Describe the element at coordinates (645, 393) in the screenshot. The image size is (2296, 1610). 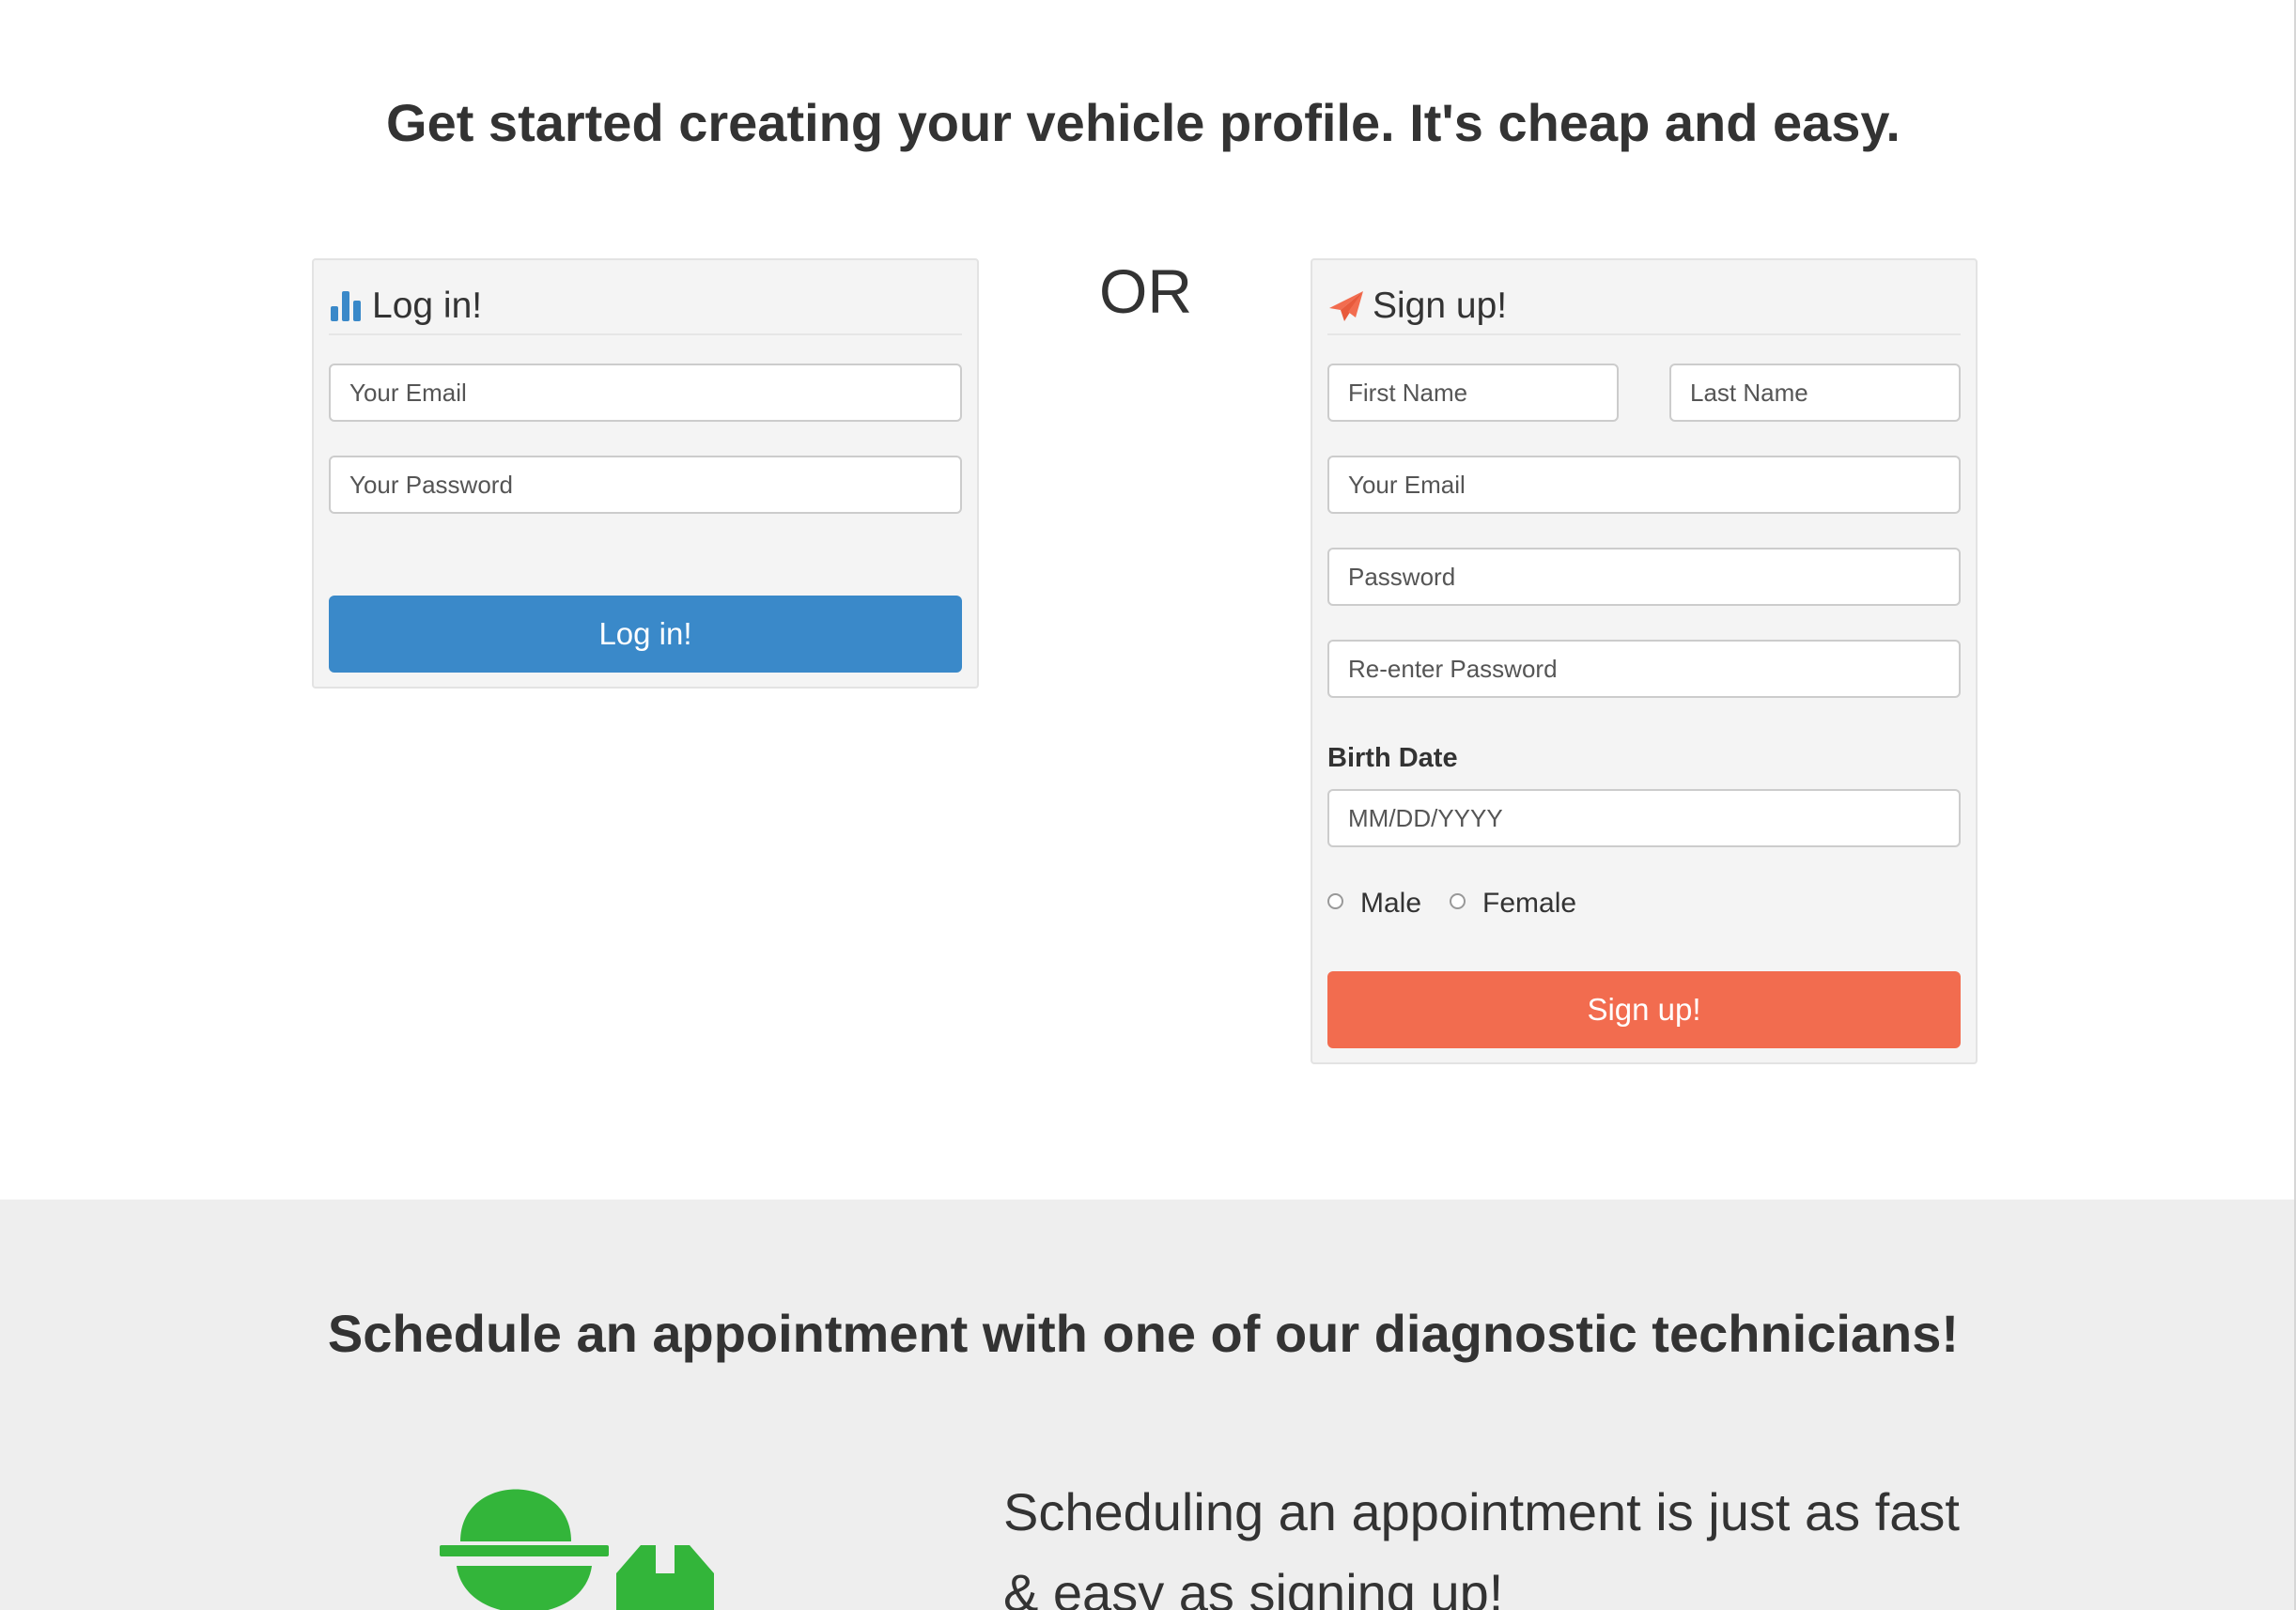
I see `login-email-input` at that location.